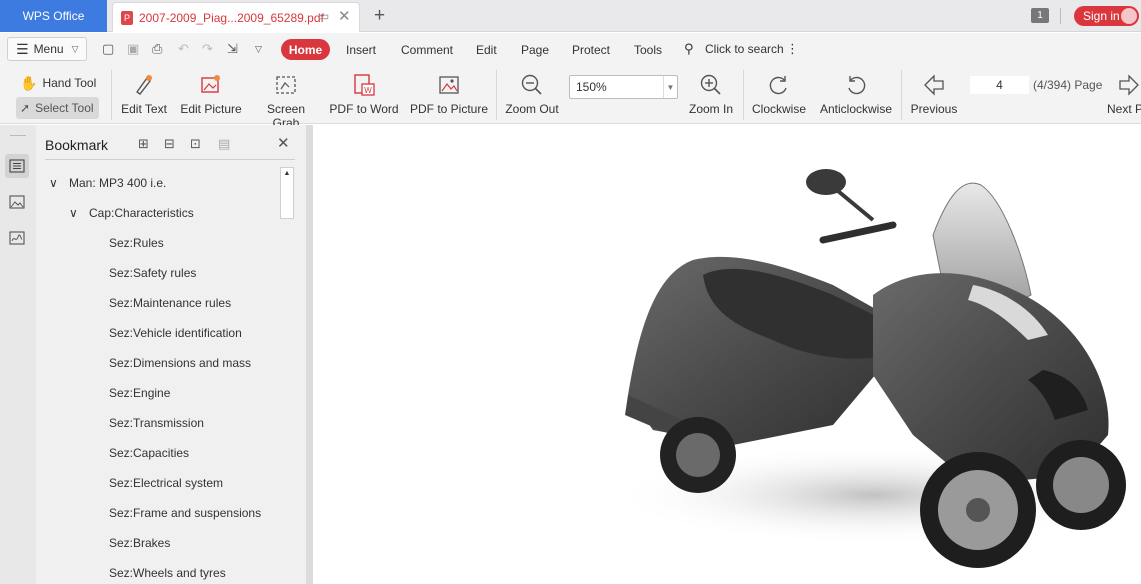 This screenshot has height=584, width=1141. I want to click on zoom-out-button: Zoom Out, so click(532, 92).